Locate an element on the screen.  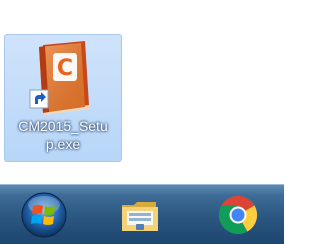
shortcut-arrow-icon is located at coordinates (39, 99).